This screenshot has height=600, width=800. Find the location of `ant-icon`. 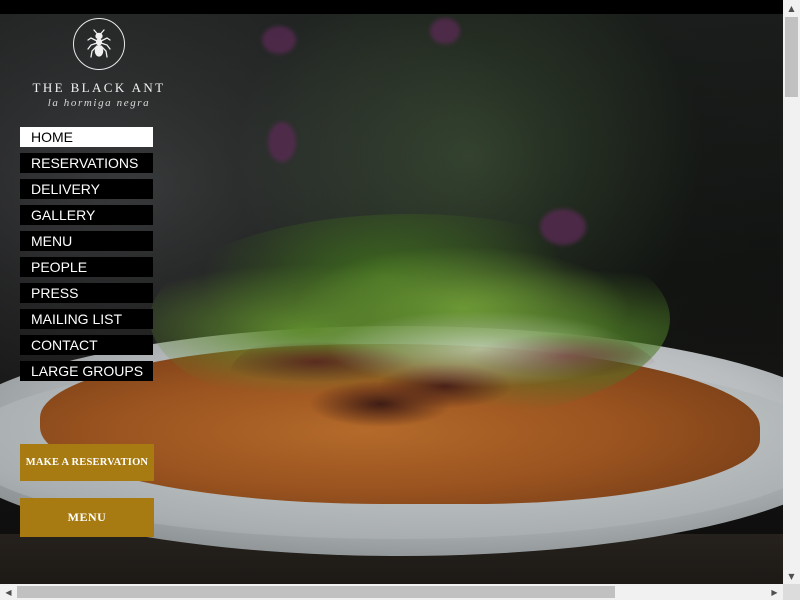

ant-icon is located at coordinates (99, 44).